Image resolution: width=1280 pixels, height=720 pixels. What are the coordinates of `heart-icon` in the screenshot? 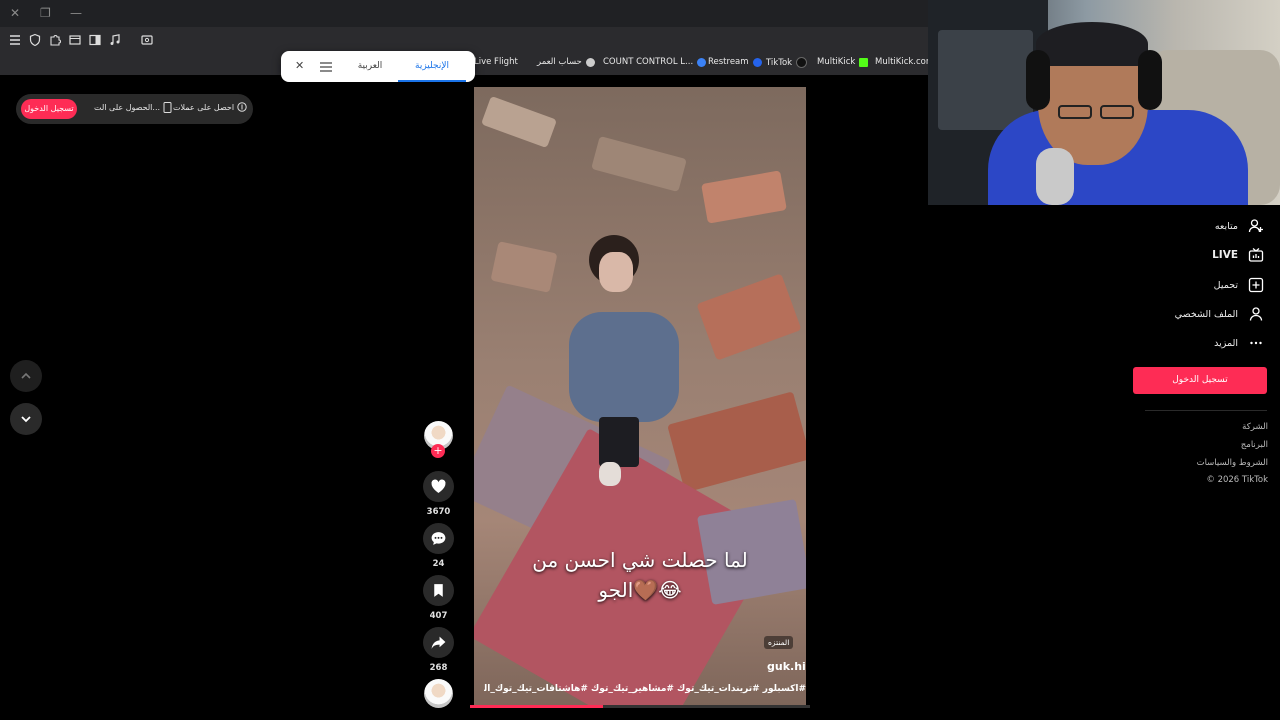 It's located at (438, 486).